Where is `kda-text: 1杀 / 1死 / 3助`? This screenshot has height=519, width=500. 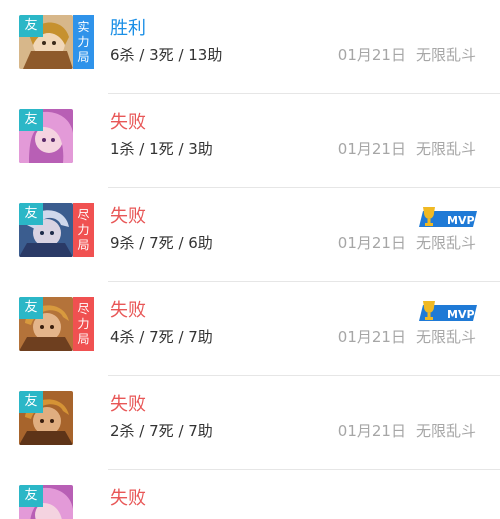 kda-text: 1杀 / 1死 / 3助 is located at coordinates (161, 149).